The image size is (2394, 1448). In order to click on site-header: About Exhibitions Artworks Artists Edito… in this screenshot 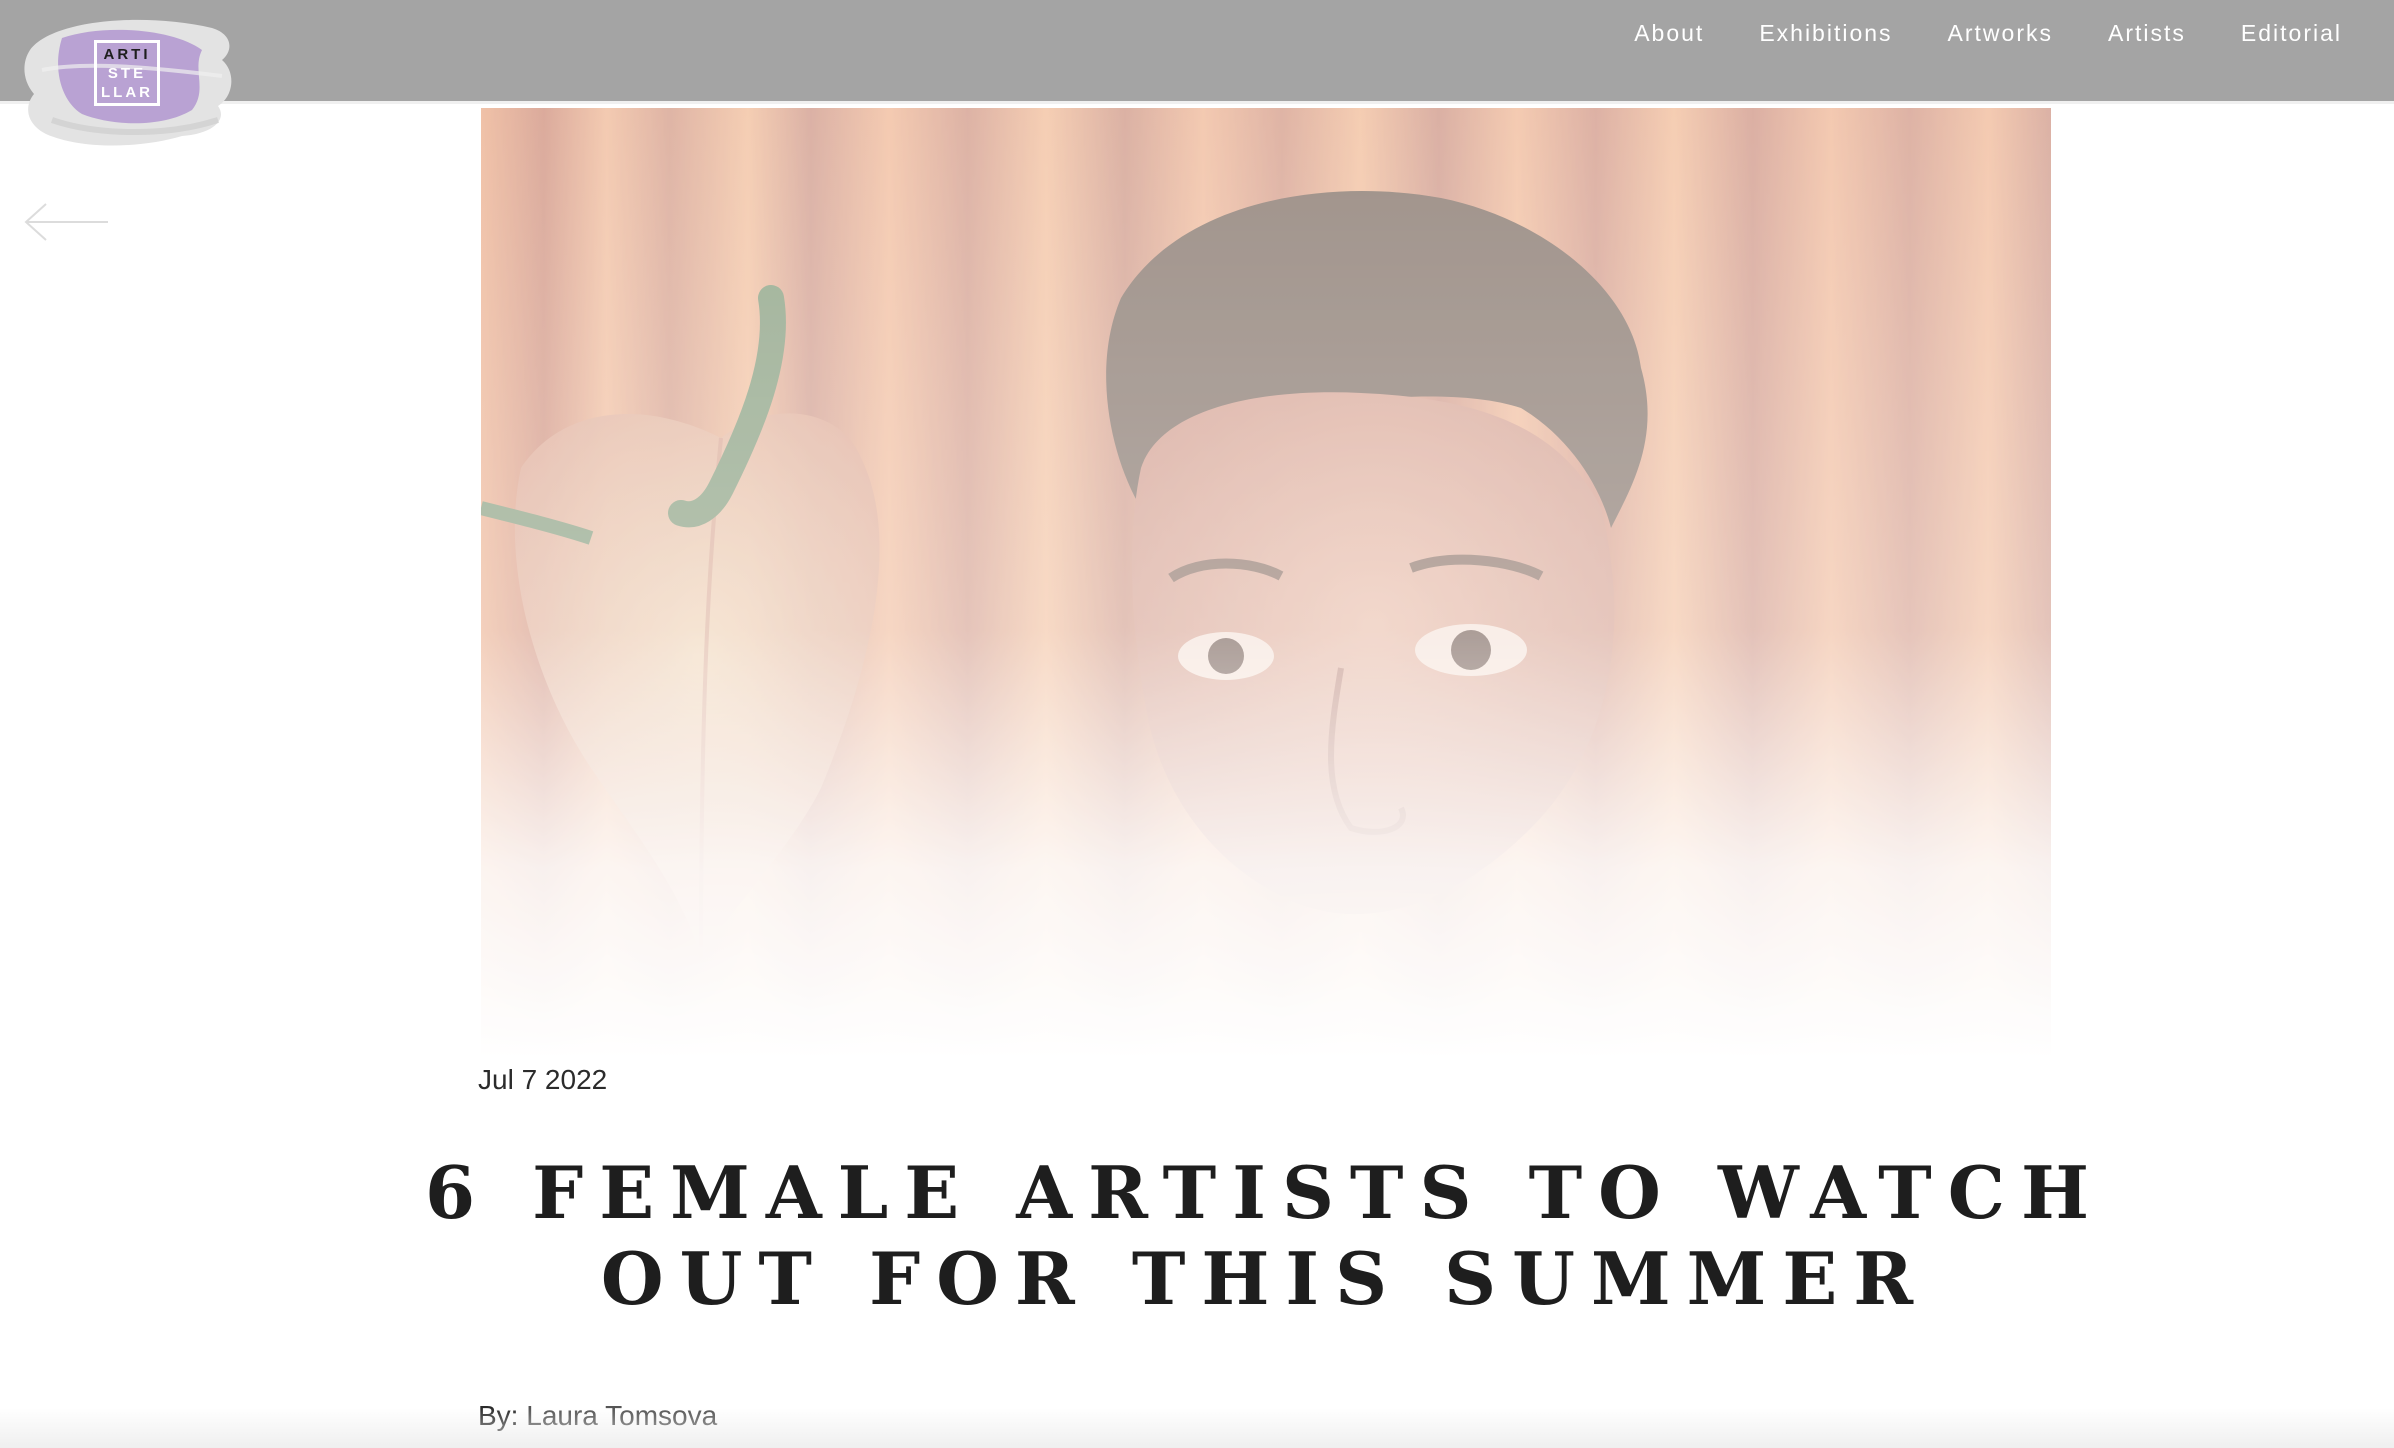, I will do `click(1197, 52)`.